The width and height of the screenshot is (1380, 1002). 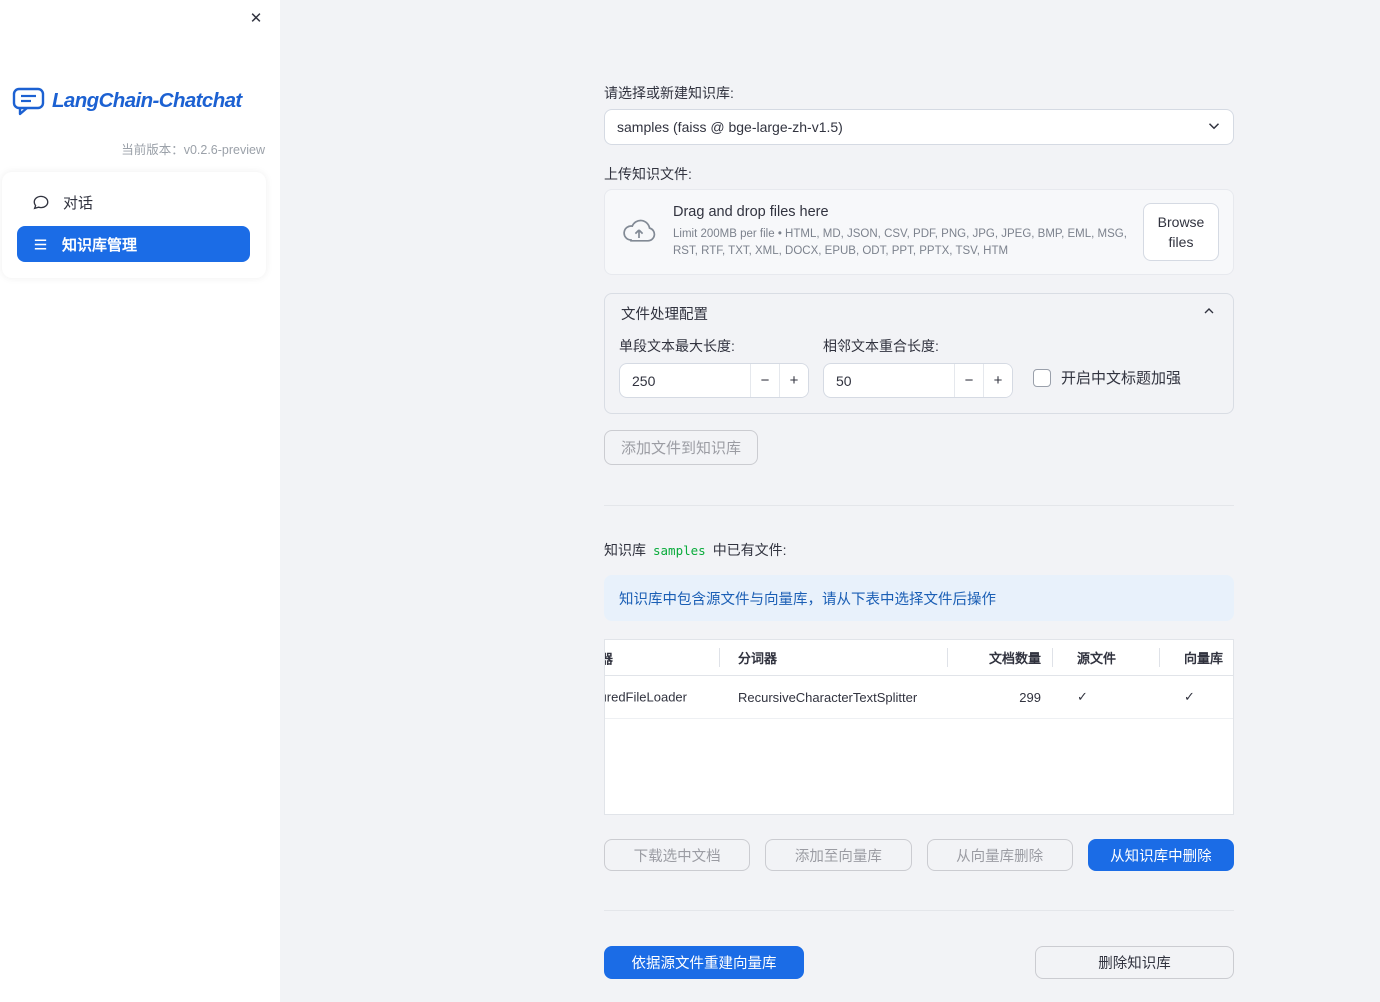 I want to click on chunk-size-decrement-button: −, so click(x=764, y=380).